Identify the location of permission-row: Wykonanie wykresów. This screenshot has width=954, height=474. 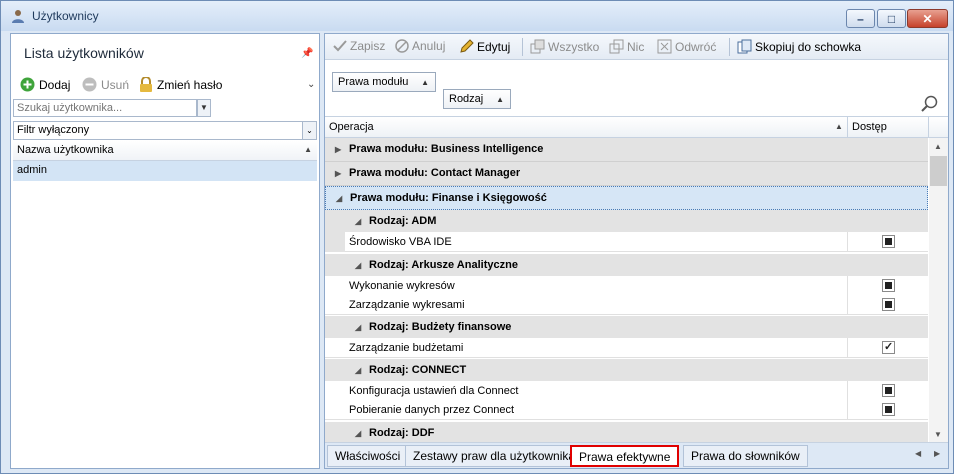
(626, 286).